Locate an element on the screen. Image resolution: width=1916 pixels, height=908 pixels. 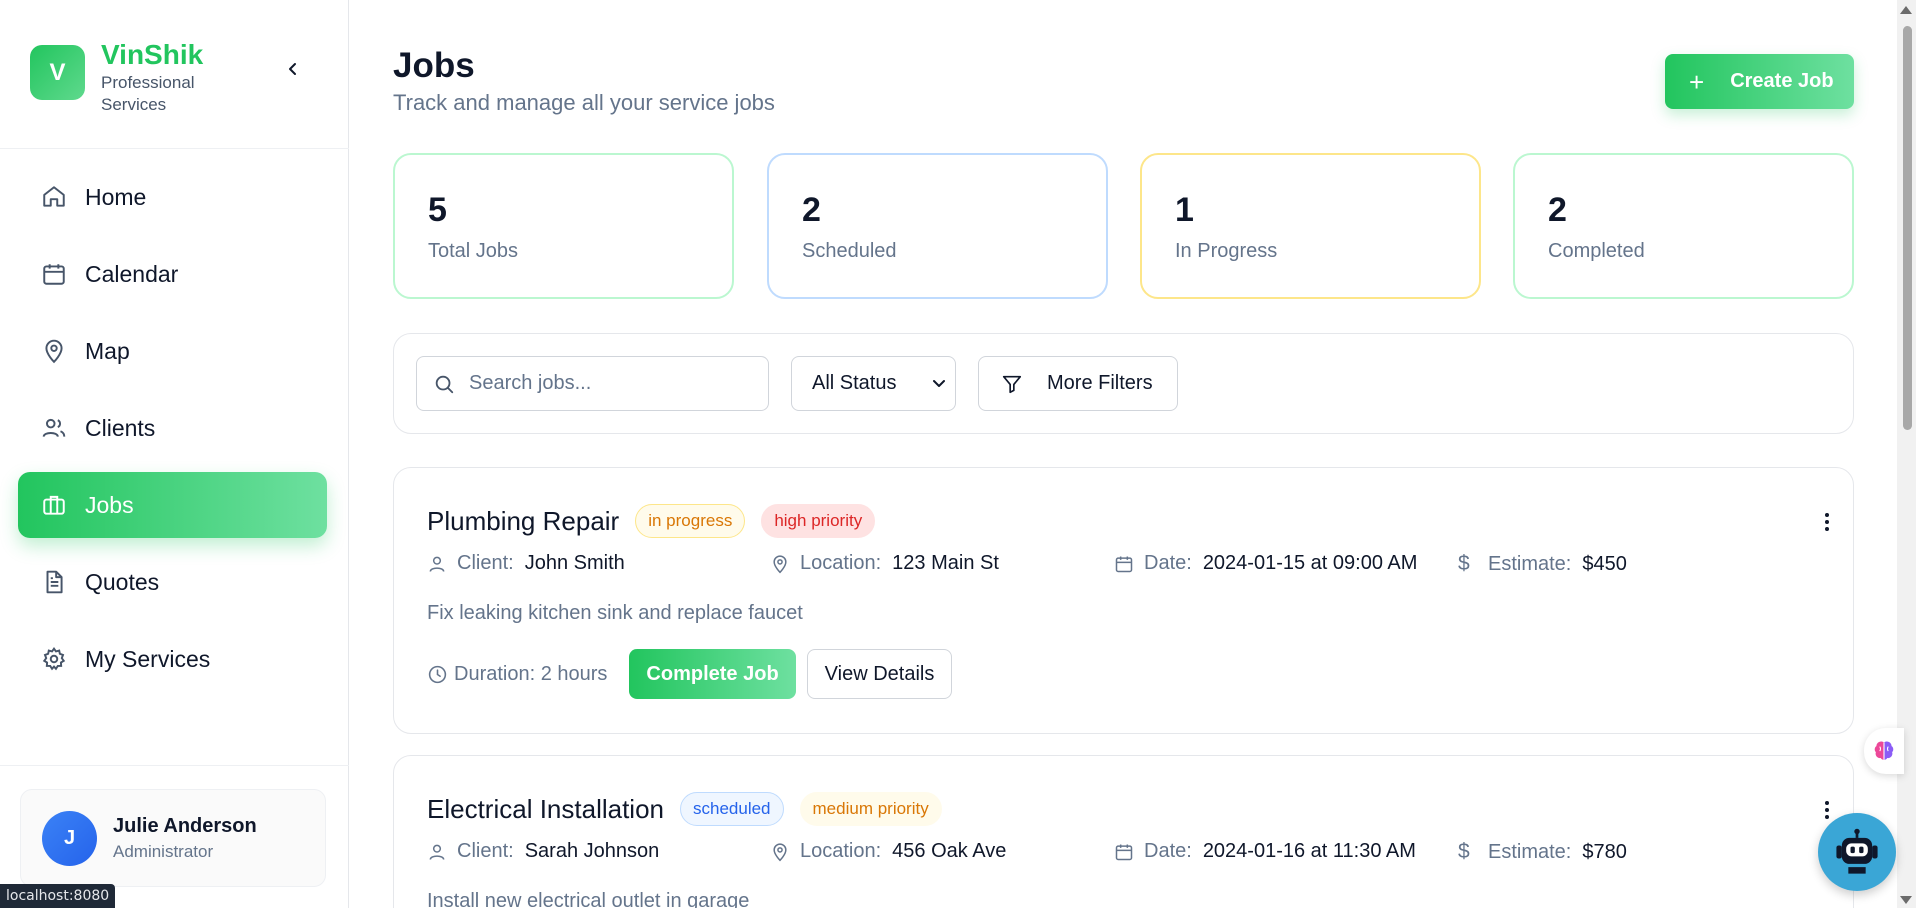
search-input is located at coordinates (614, 383).